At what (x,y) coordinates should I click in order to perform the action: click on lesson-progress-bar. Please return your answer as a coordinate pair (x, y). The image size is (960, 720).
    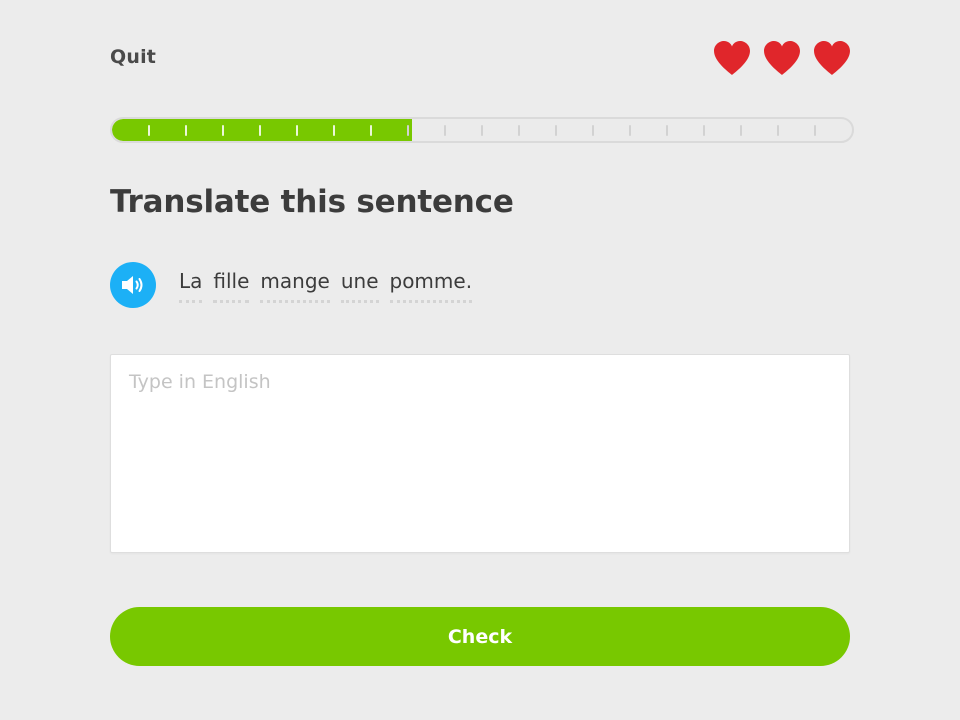
    Looking at the image, I should click on (482, 130).